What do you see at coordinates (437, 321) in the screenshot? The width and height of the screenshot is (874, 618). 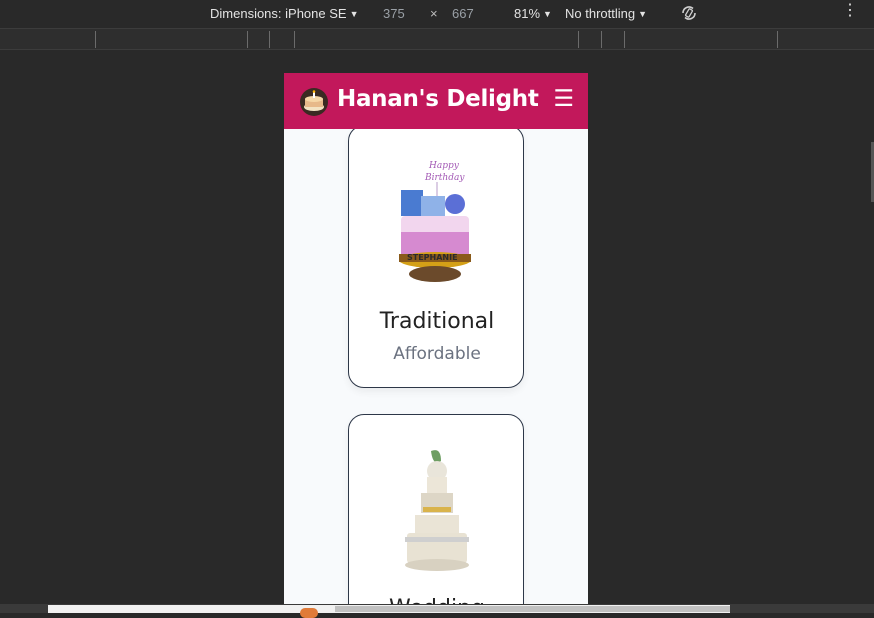 I see `card-title: Traditional` at bounding box center [437, 321].